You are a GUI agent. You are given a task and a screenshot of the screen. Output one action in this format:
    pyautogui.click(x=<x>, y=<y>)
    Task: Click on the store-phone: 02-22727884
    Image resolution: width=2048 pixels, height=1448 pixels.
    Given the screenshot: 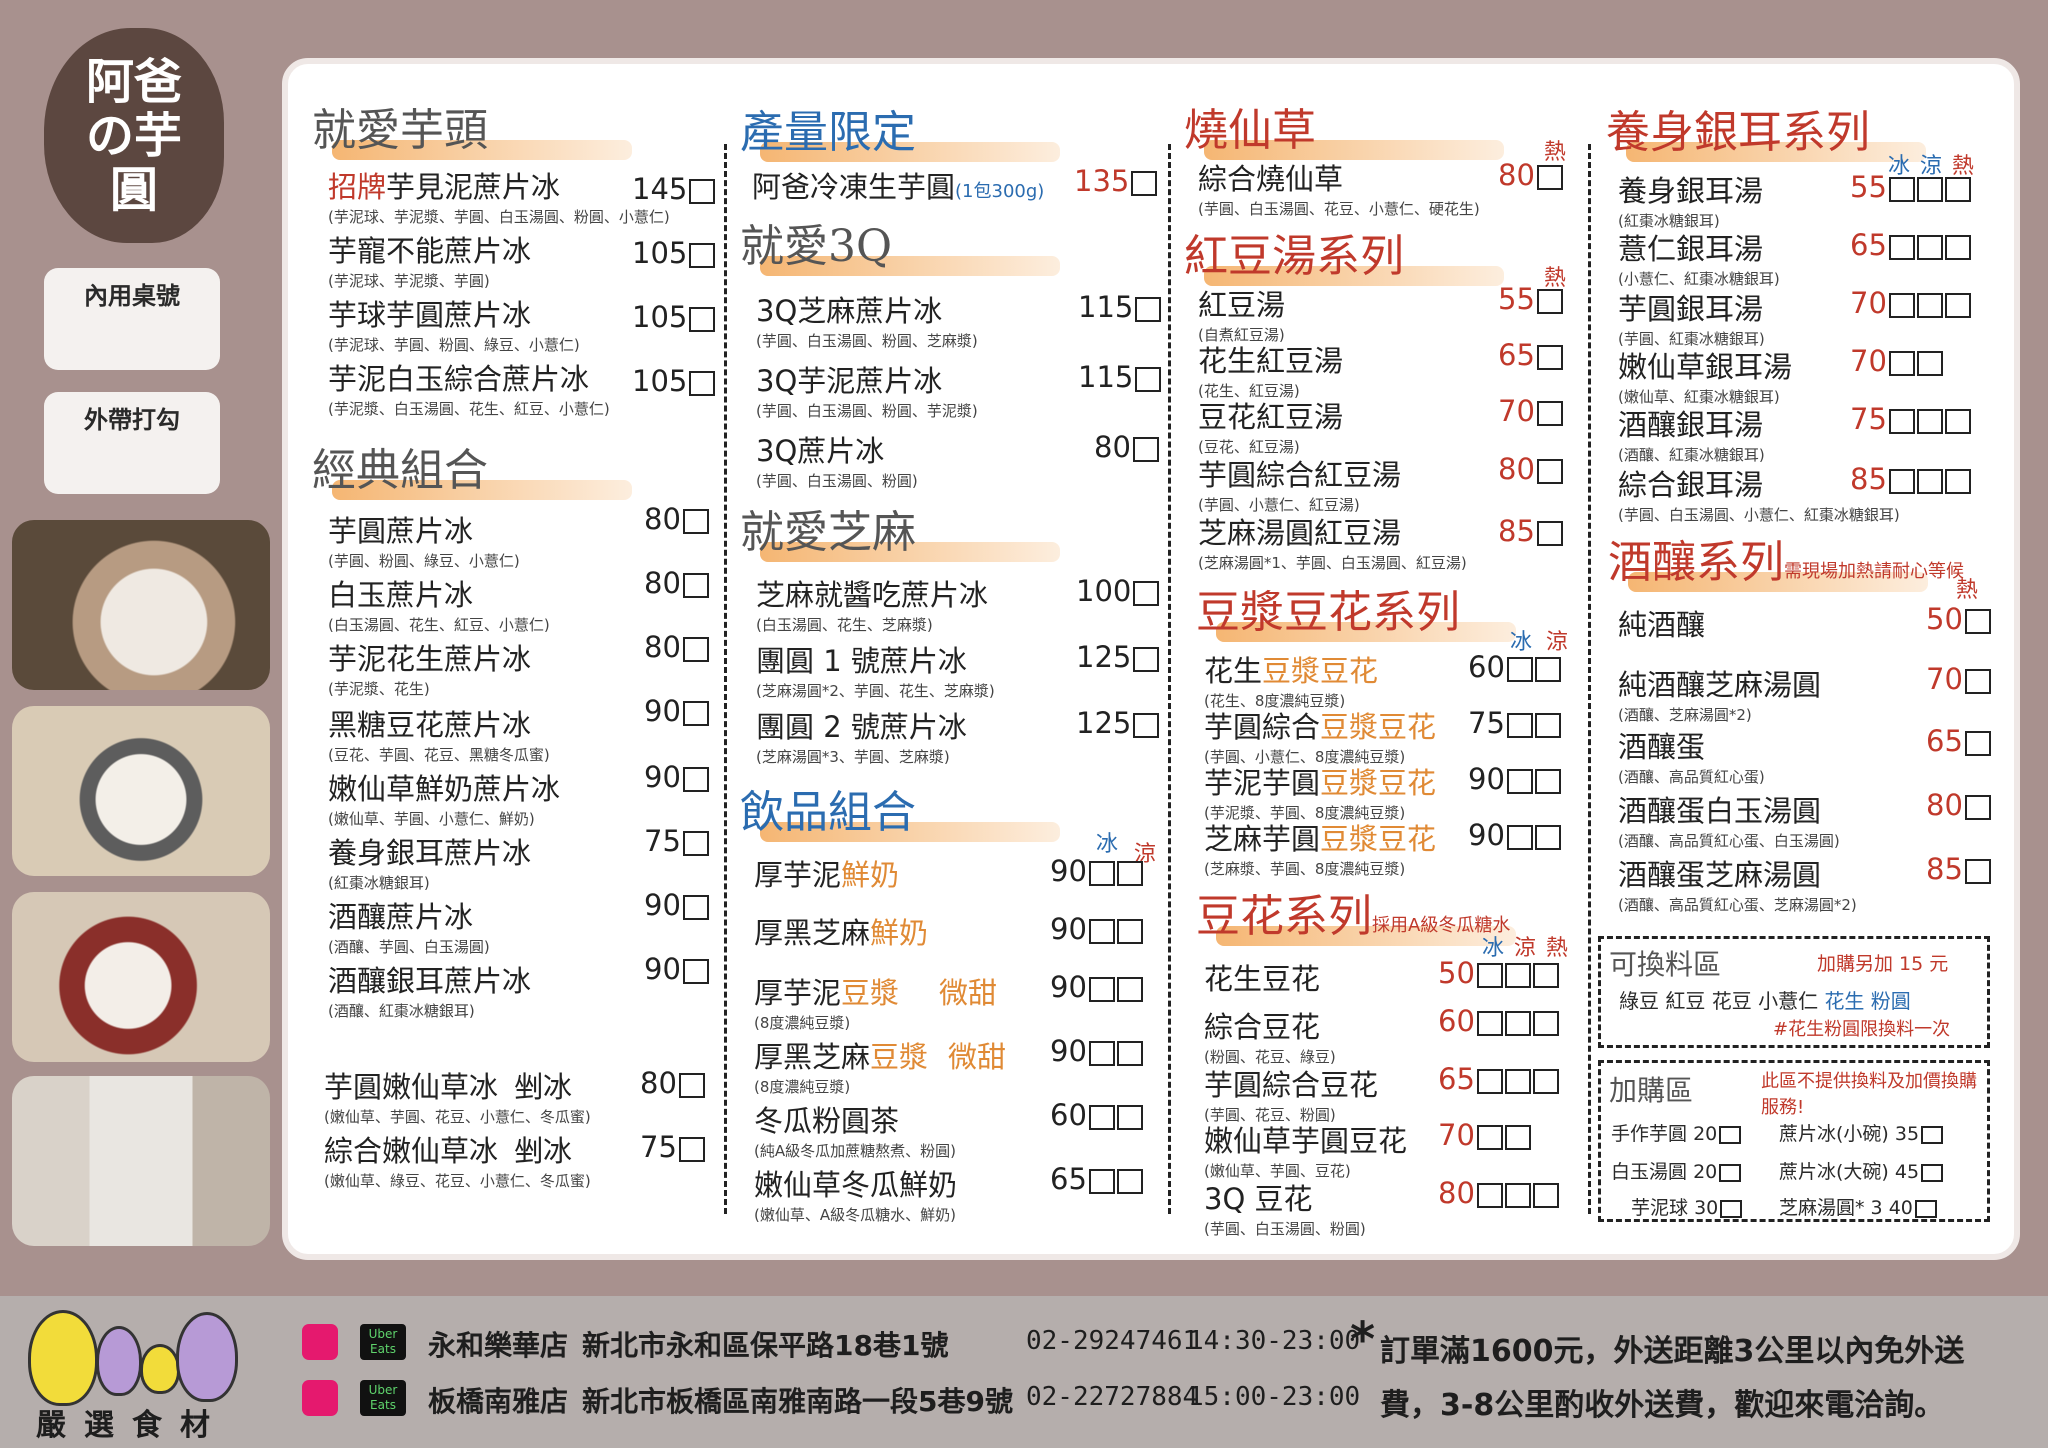 What is the action you would take?
    pyautogui.click(x=1112, y=1397)
    